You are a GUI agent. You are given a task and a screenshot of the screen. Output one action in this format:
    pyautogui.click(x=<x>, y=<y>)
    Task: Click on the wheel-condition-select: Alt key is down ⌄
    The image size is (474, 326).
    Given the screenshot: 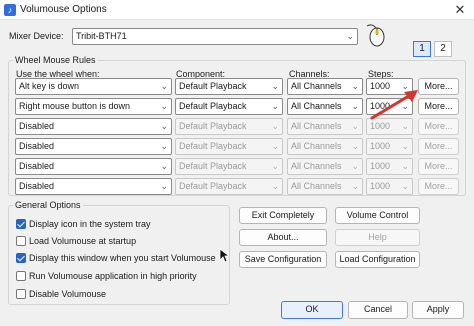 What is the action you would take?
    pyautogui.click(x=93, y=86)
    